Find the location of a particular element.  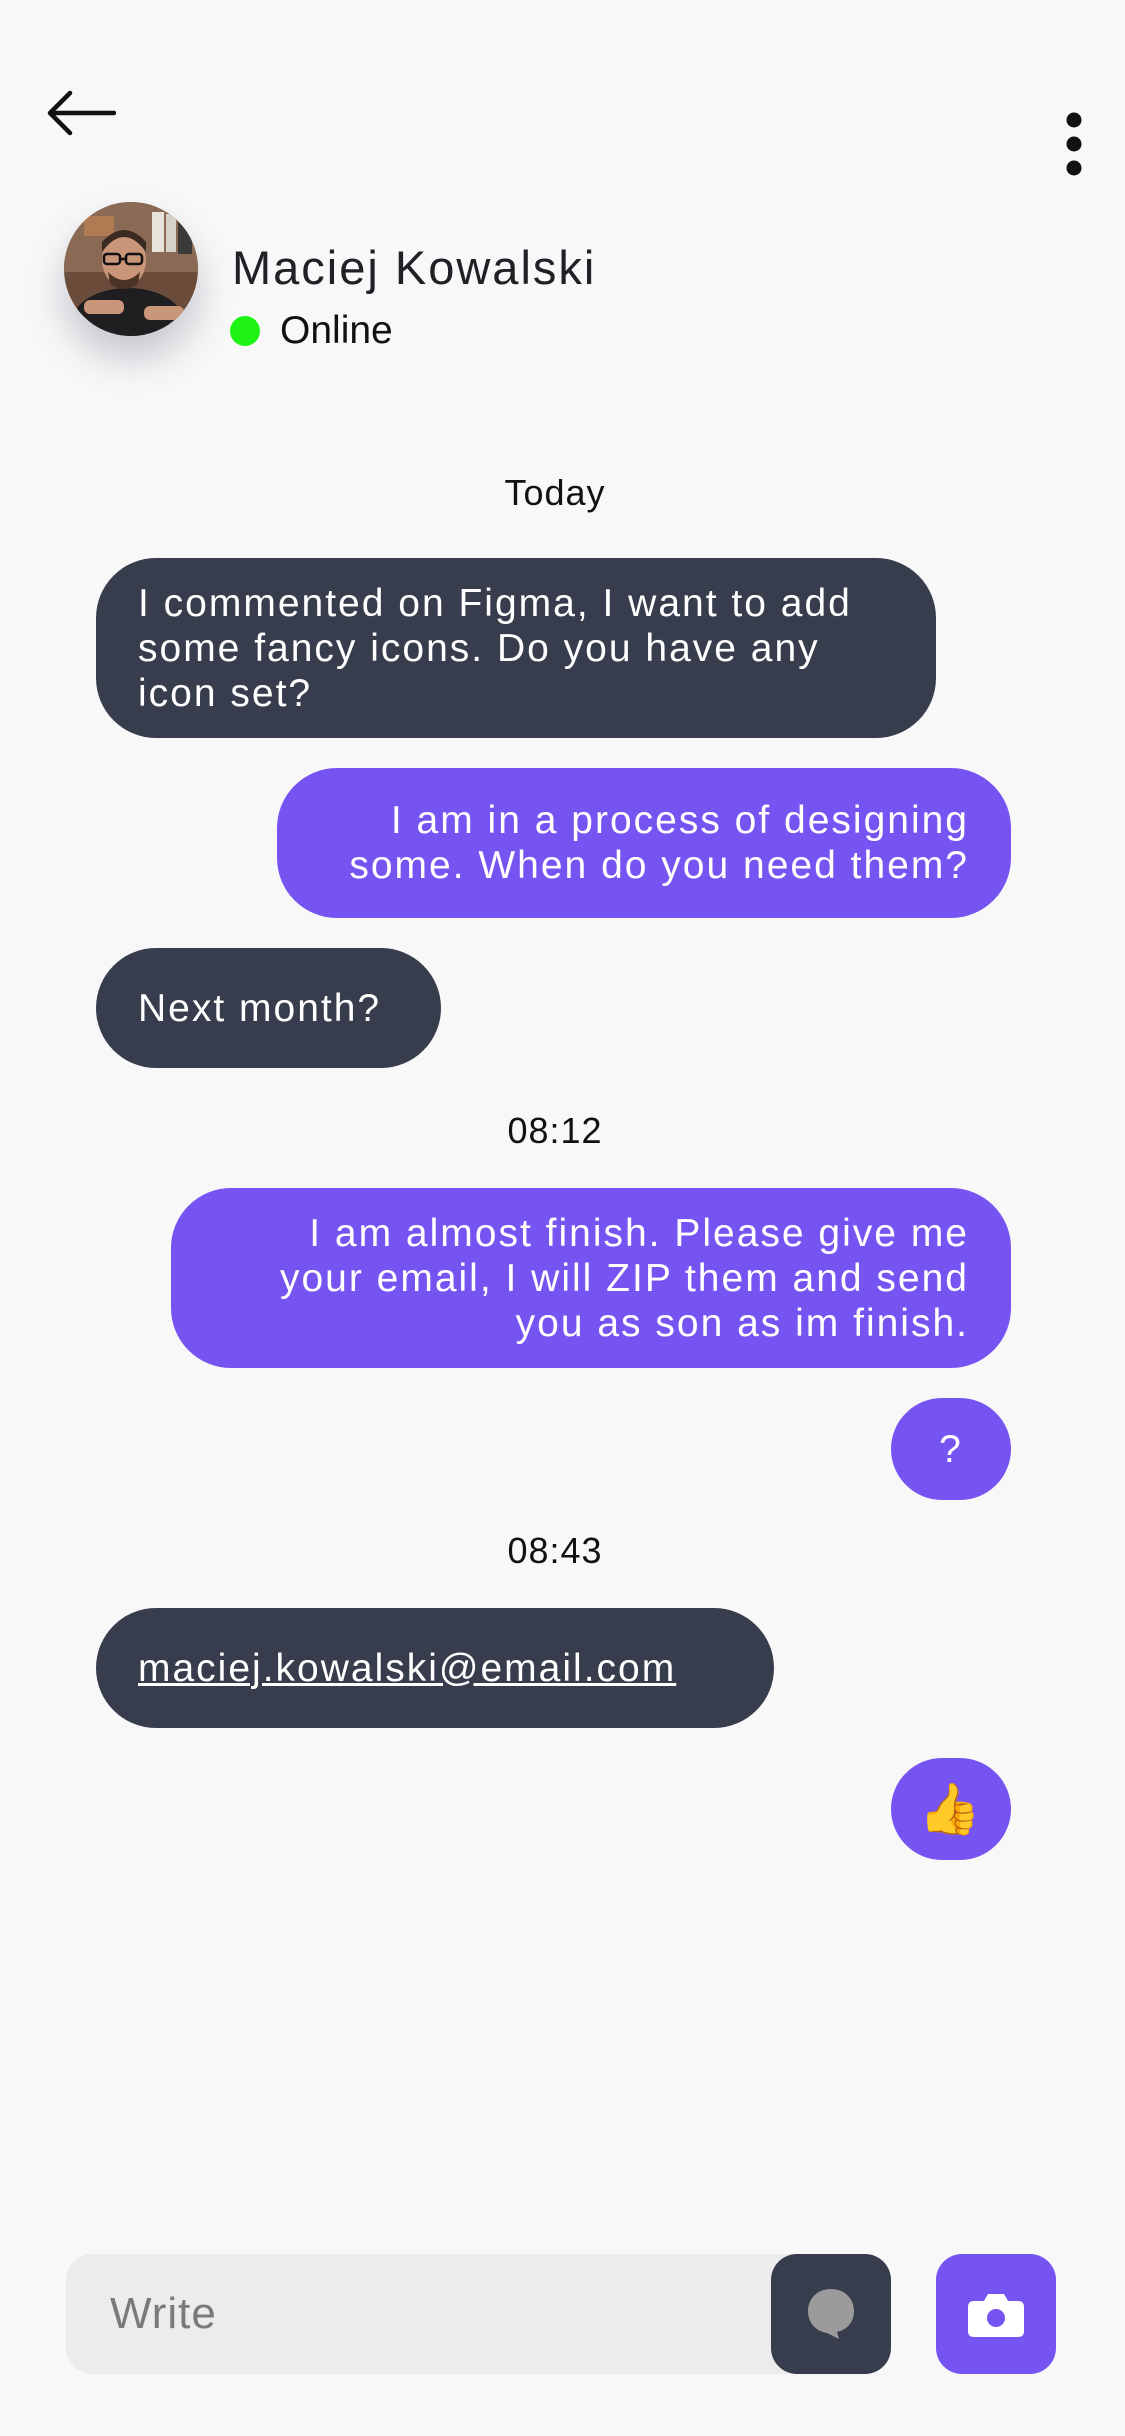

camera-icon is located at coordinates (996, 2315).